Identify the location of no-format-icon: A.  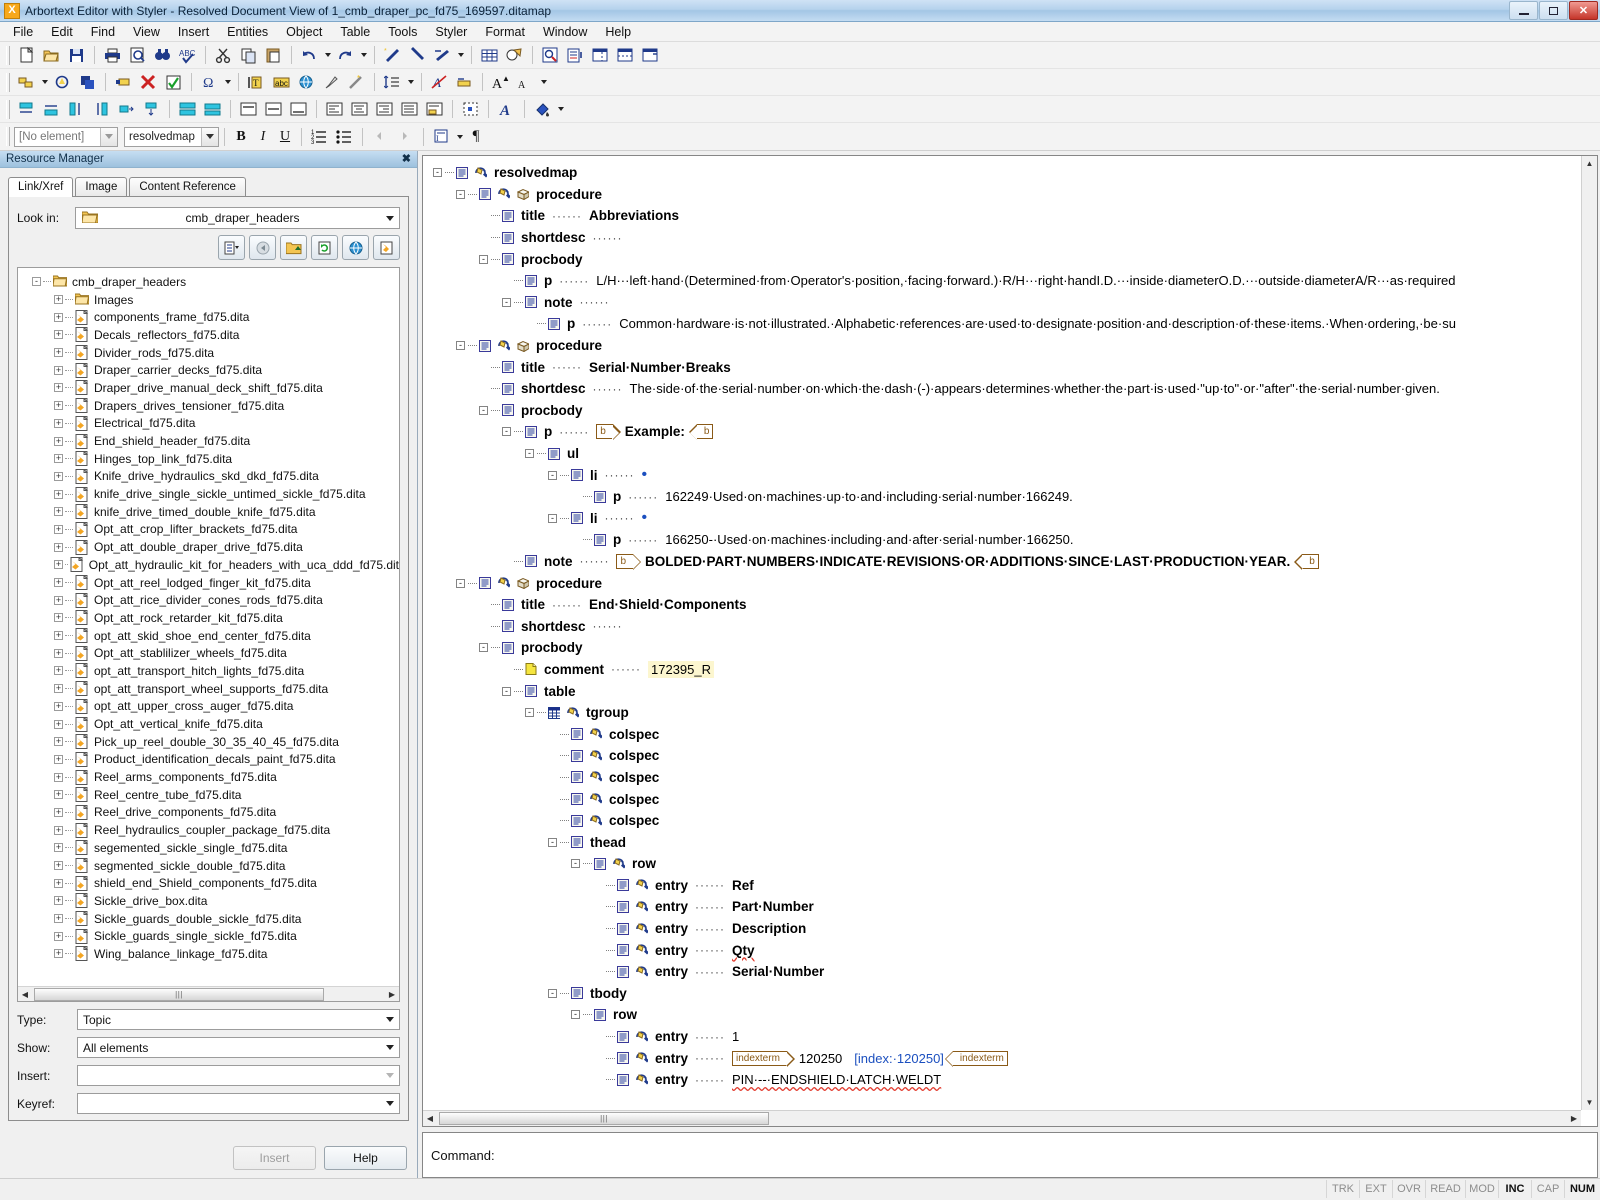
(439, 82).